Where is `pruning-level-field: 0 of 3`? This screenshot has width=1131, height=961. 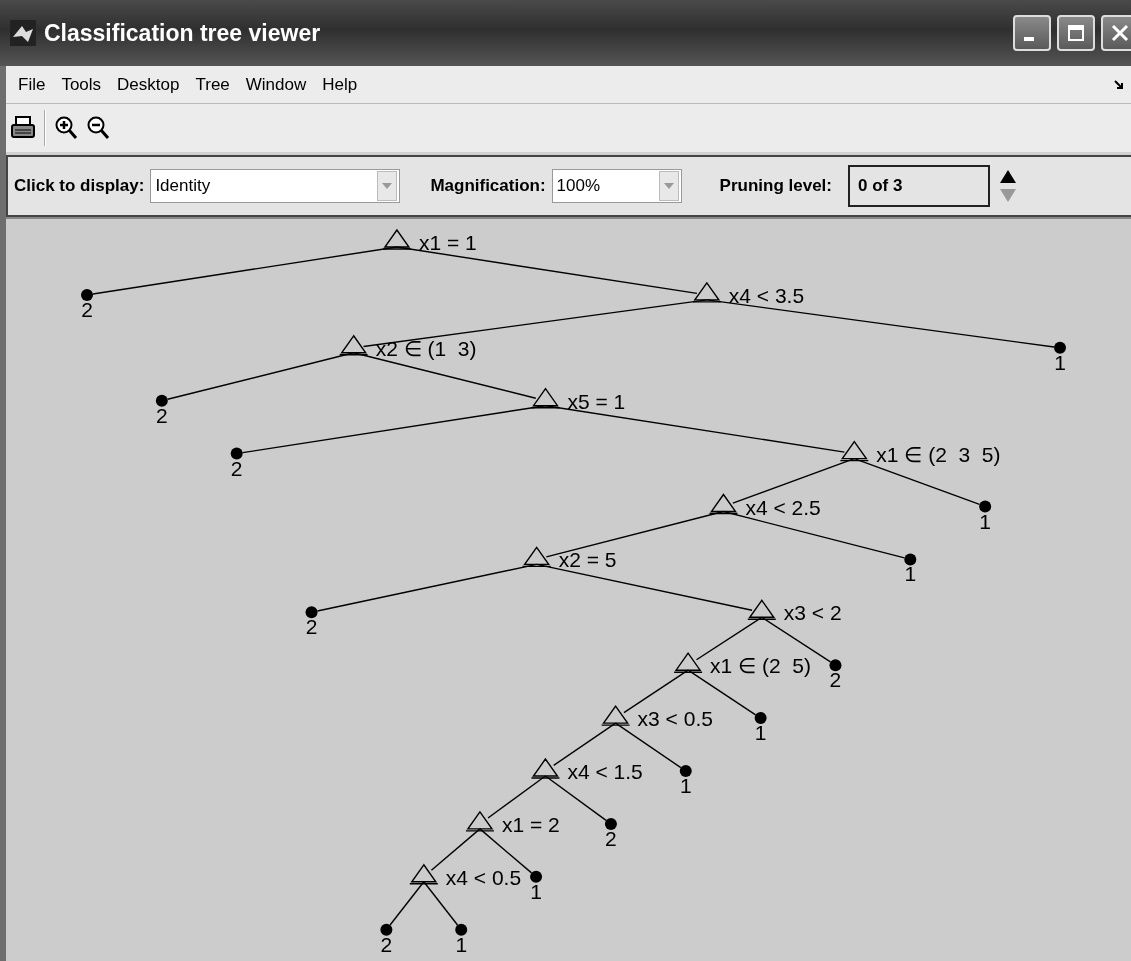 pruning-level-field: 0 of 3 is located at coordinates (919, 186).